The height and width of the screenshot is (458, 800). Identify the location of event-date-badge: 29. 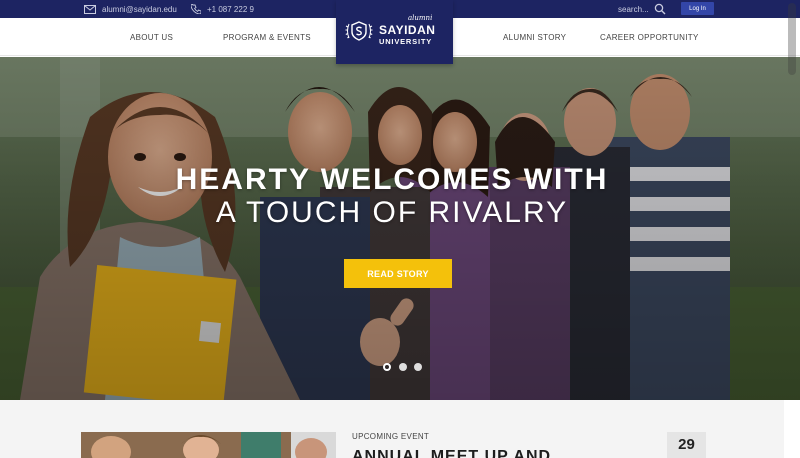
(686, 445).